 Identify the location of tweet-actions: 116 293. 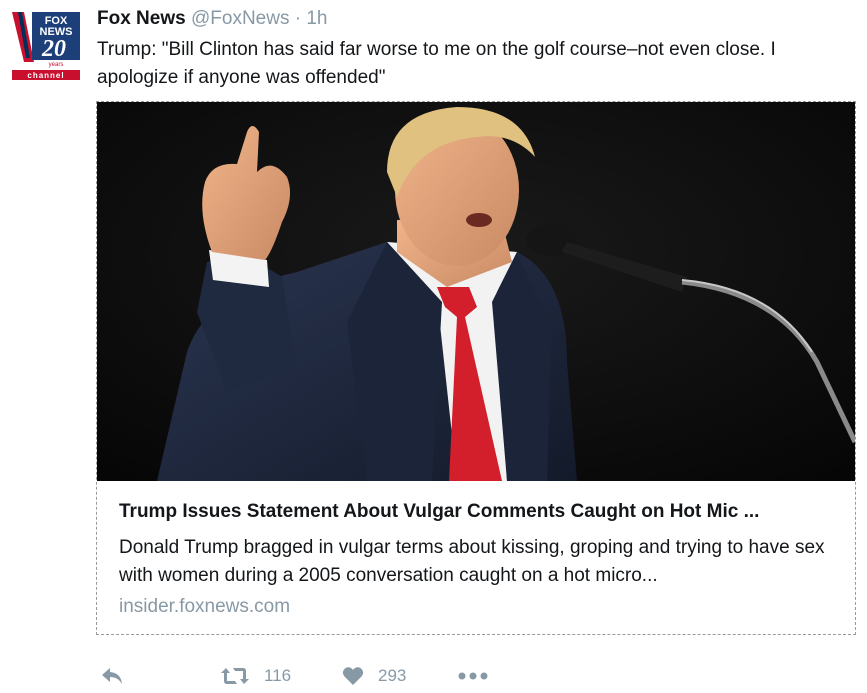
(306, 676).